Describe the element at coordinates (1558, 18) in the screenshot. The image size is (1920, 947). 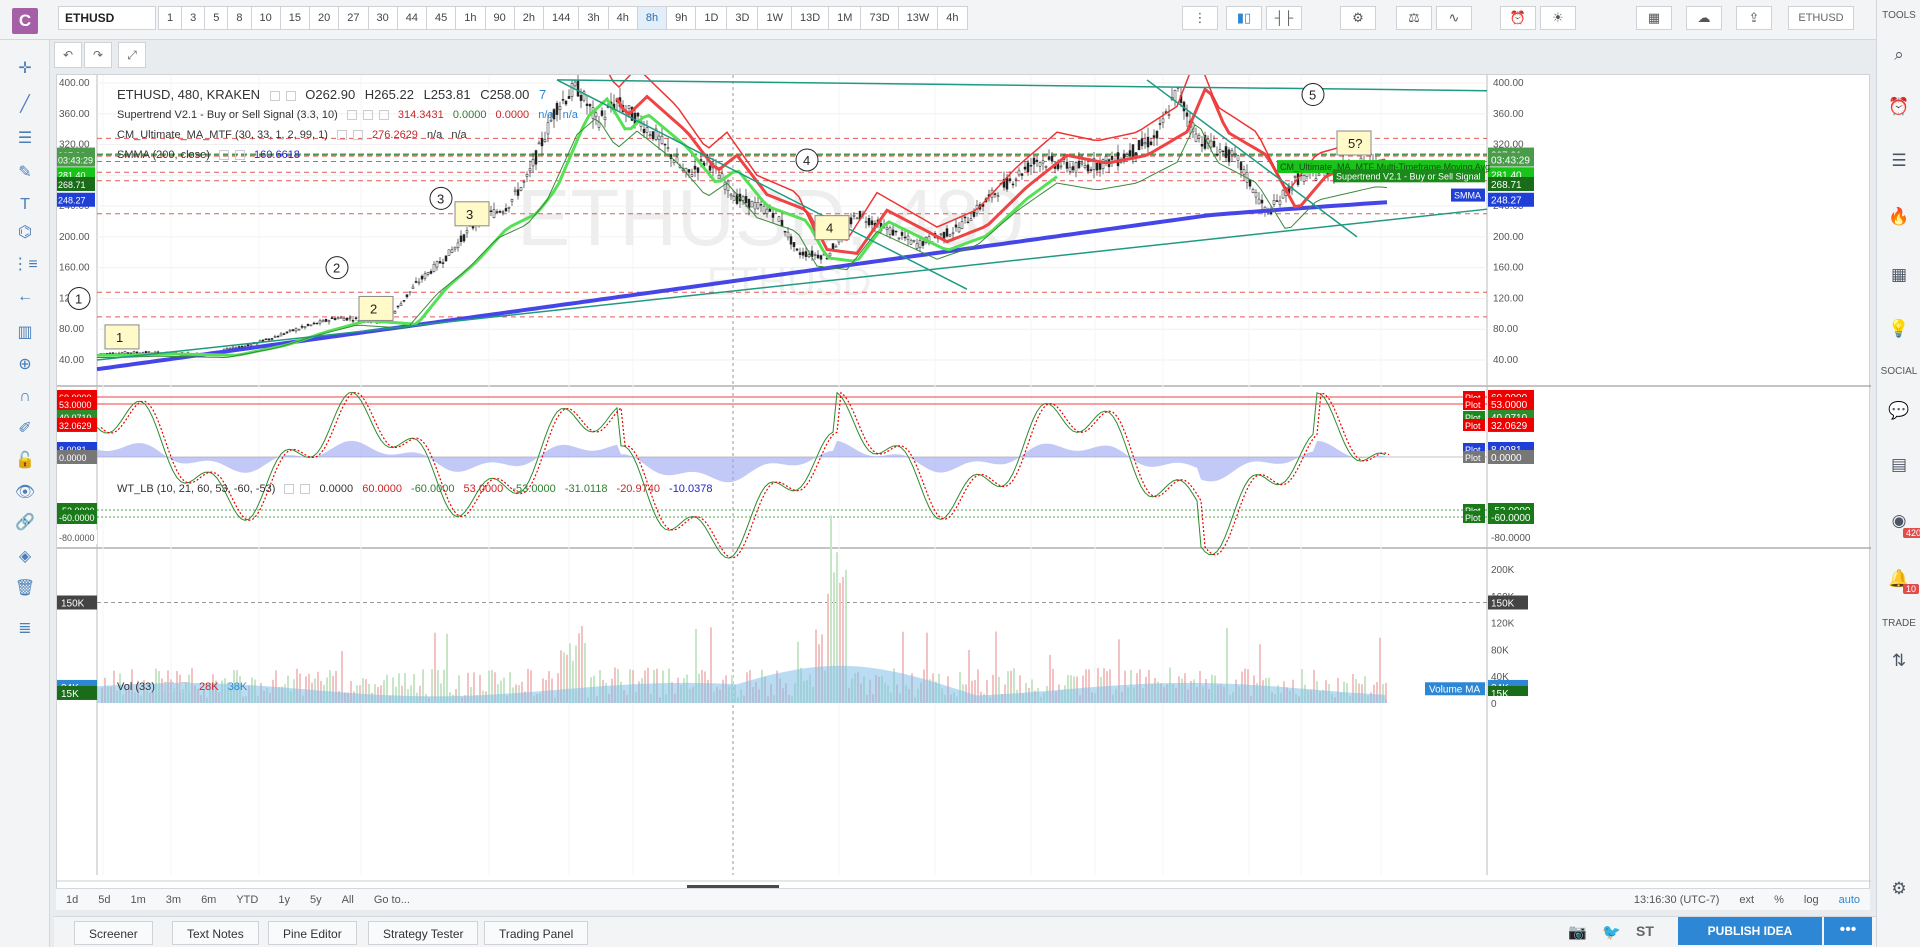
I see `replay-icon: ☀` at that location.